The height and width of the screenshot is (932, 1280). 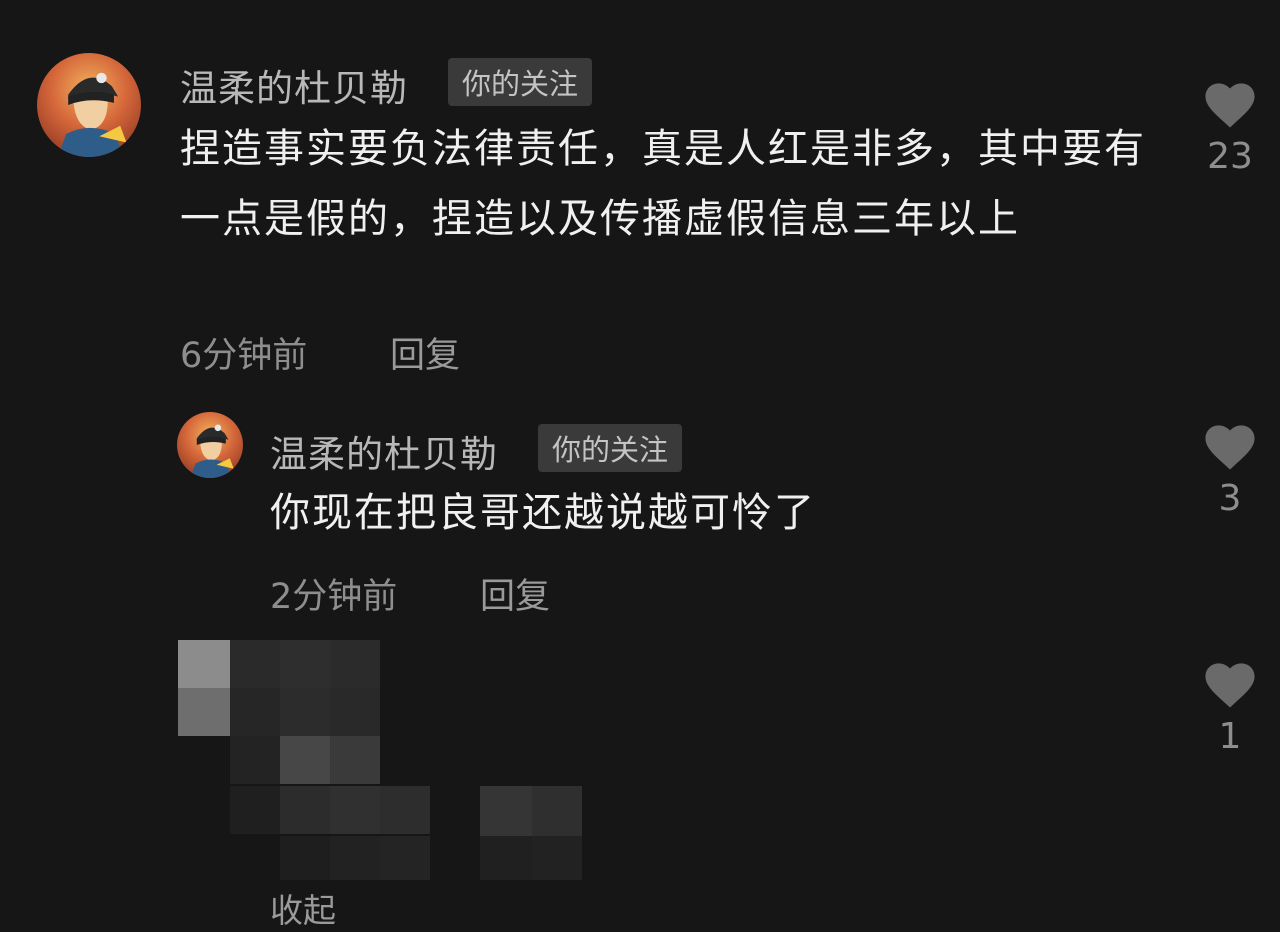 I want to click on like-button: 23, so click(x=1230, y=126).